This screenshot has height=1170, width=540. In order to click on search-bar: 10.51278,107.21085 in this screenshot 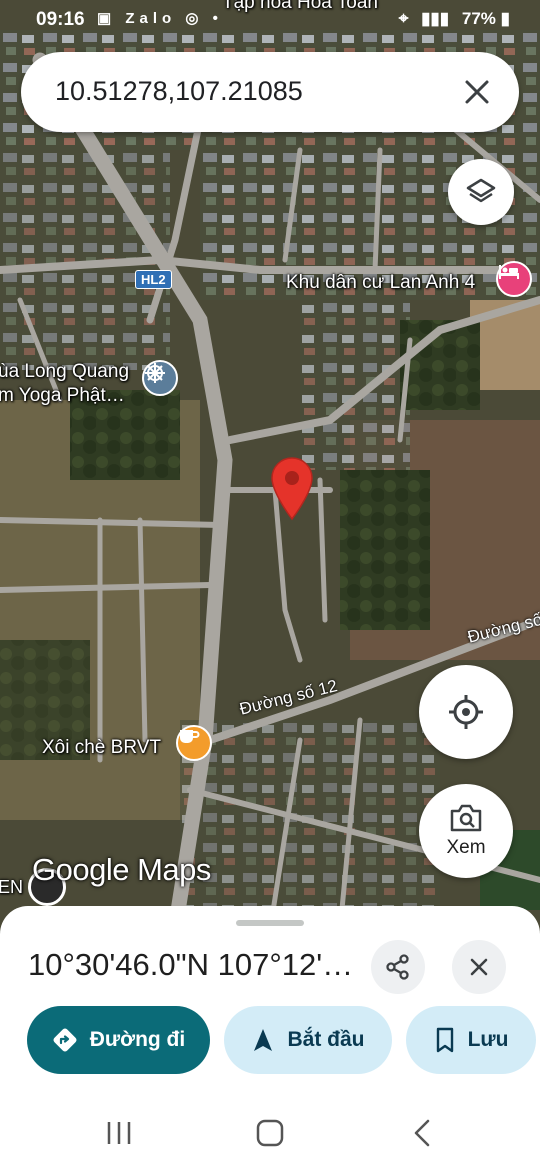, I will do `click(270, 92)`.